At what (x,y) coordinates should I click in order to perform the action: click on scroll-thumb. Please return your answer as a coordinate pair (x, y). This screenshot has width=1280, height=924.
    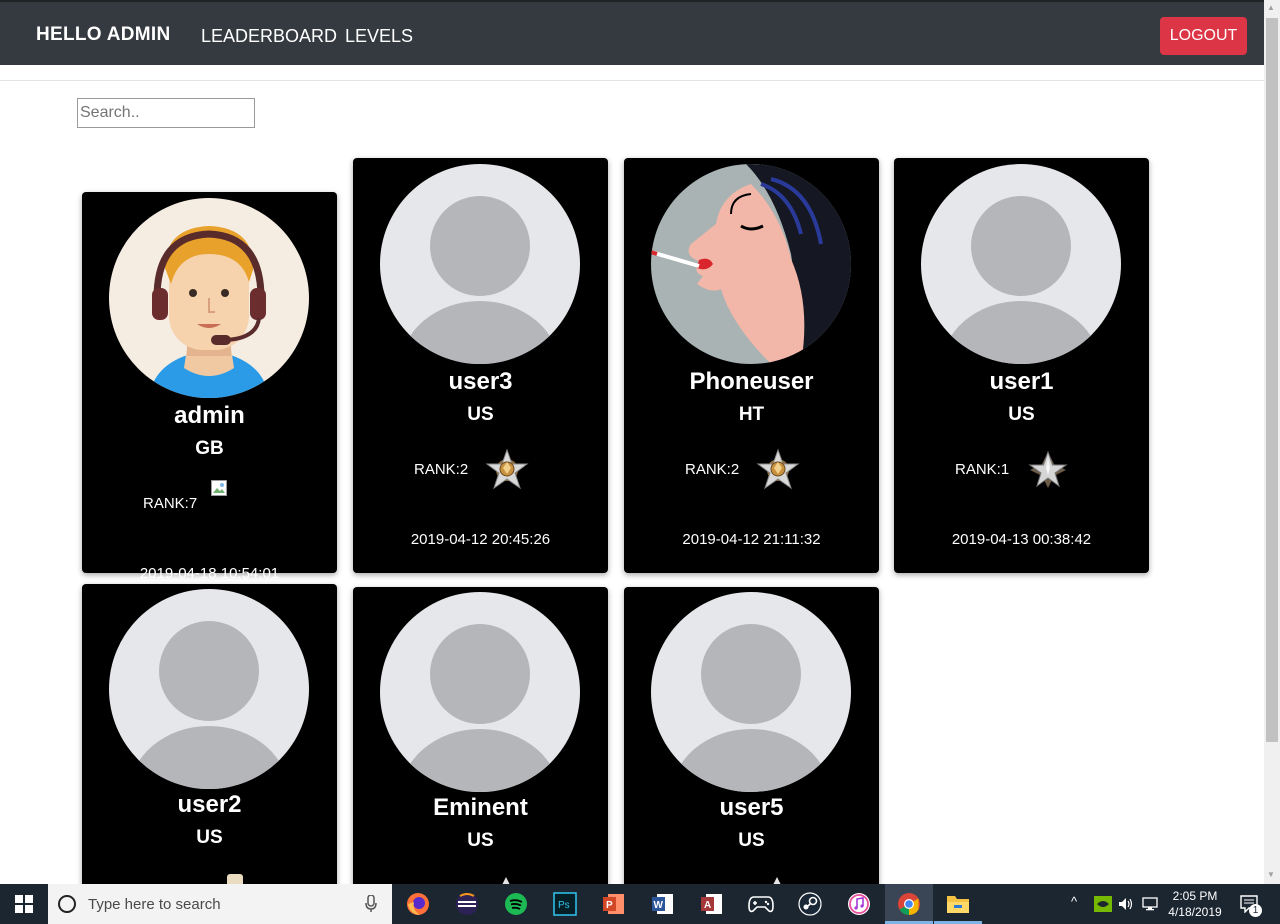
    Looking at the image, I should click on (1272, 380).